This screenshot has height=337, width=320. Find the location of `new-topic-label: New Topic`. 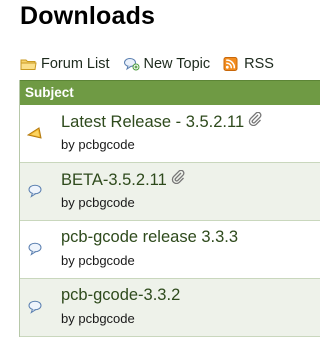

new-topic-label: New Topic is located at coordinates (177, 64).